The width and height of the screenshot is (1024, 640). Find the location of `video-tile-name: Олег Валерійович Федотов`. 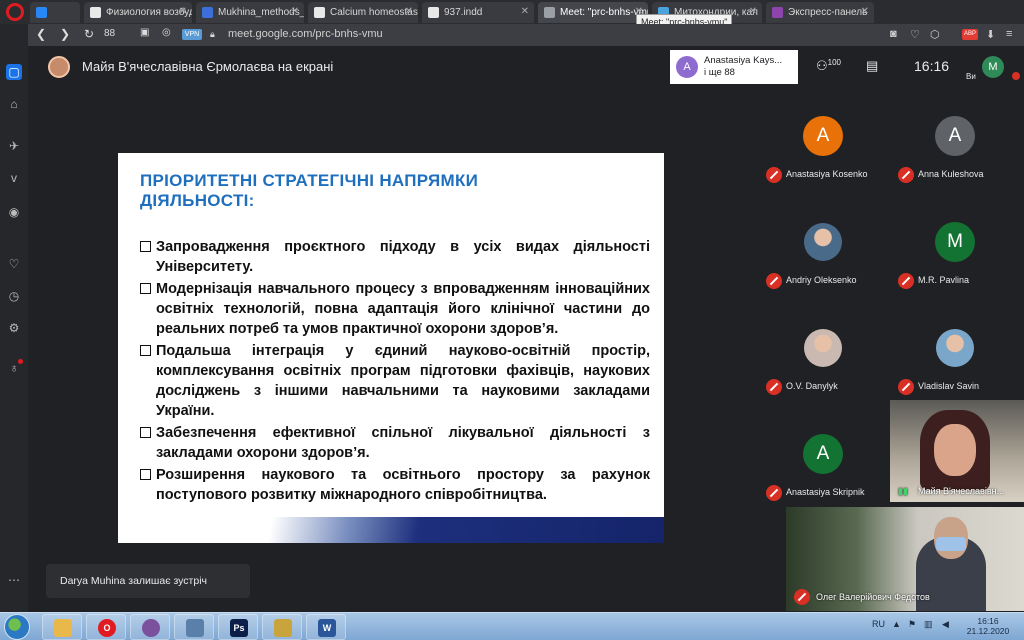

video-tile-name: Олег Валерійович Федотов is located at coordinates (873, 597).